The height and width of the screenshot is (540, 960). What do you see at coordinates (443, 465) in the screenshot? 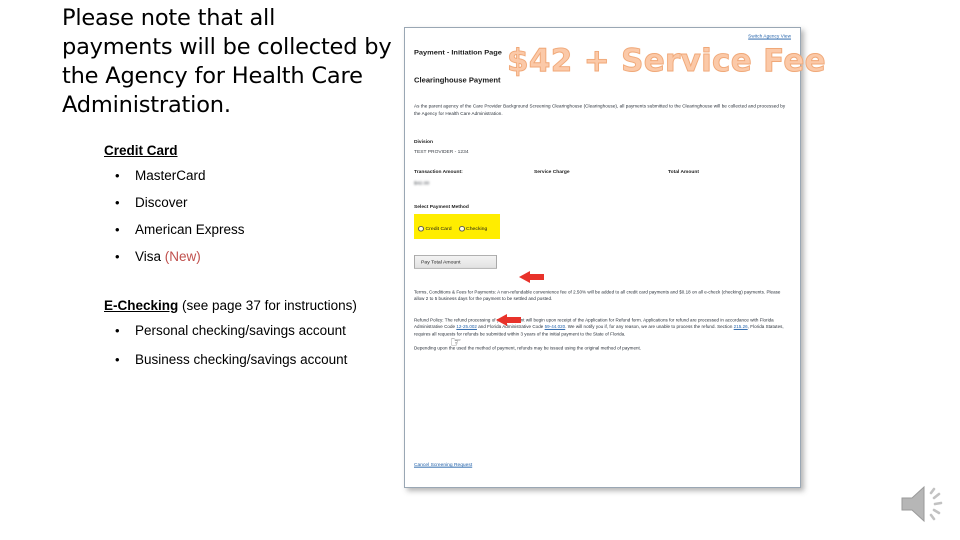
I see `cancel-screening-request-link: Cancel Screening Request` at bounding box center [443, 465].